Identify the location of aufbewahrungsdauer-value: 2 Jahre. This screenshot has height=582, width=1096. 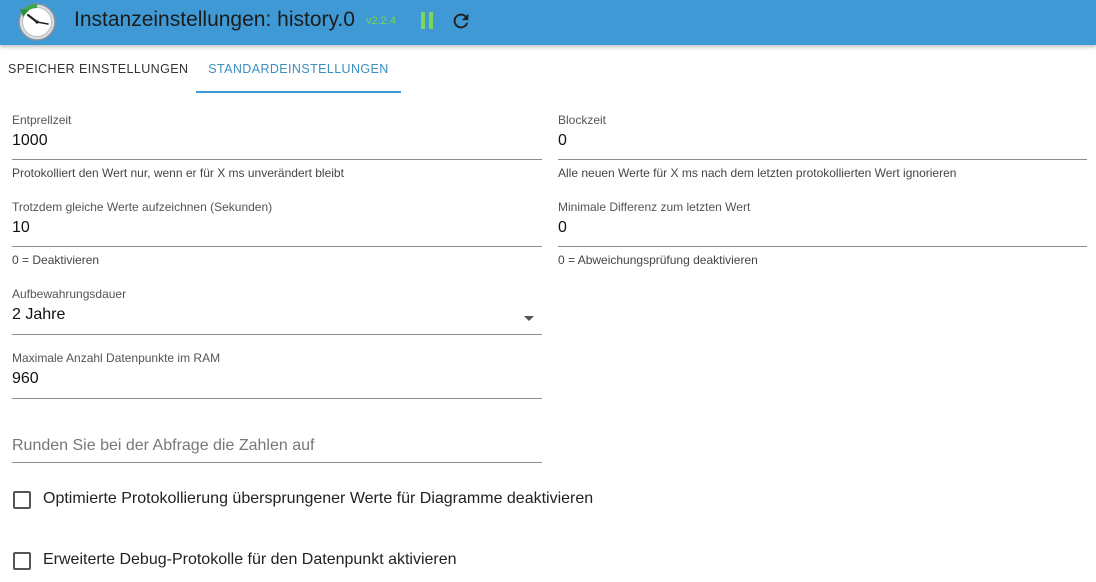
(38, 315).